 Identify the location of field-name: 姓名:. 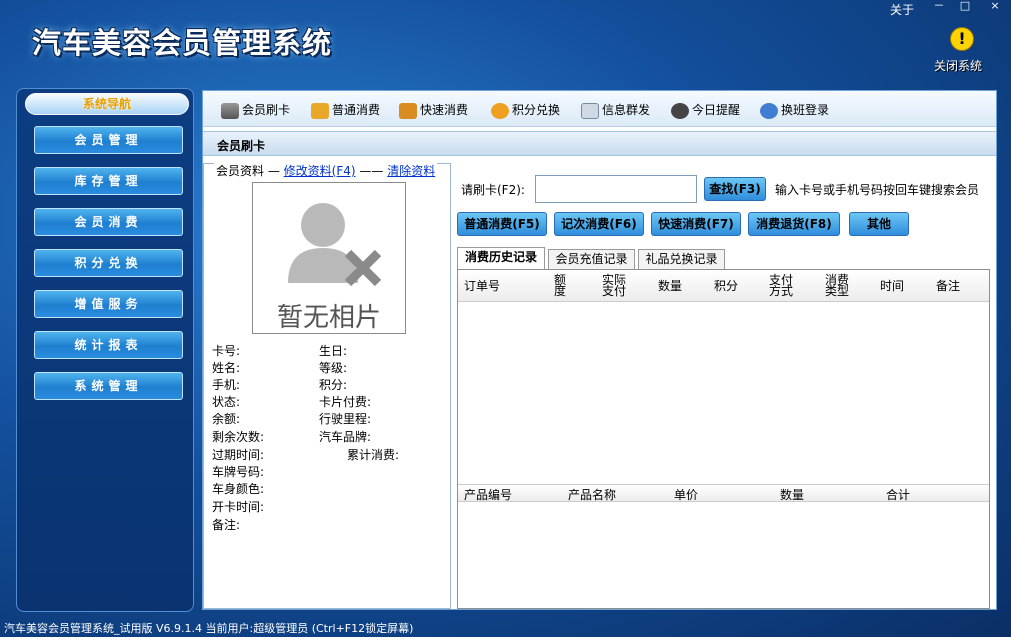
(226, 368).